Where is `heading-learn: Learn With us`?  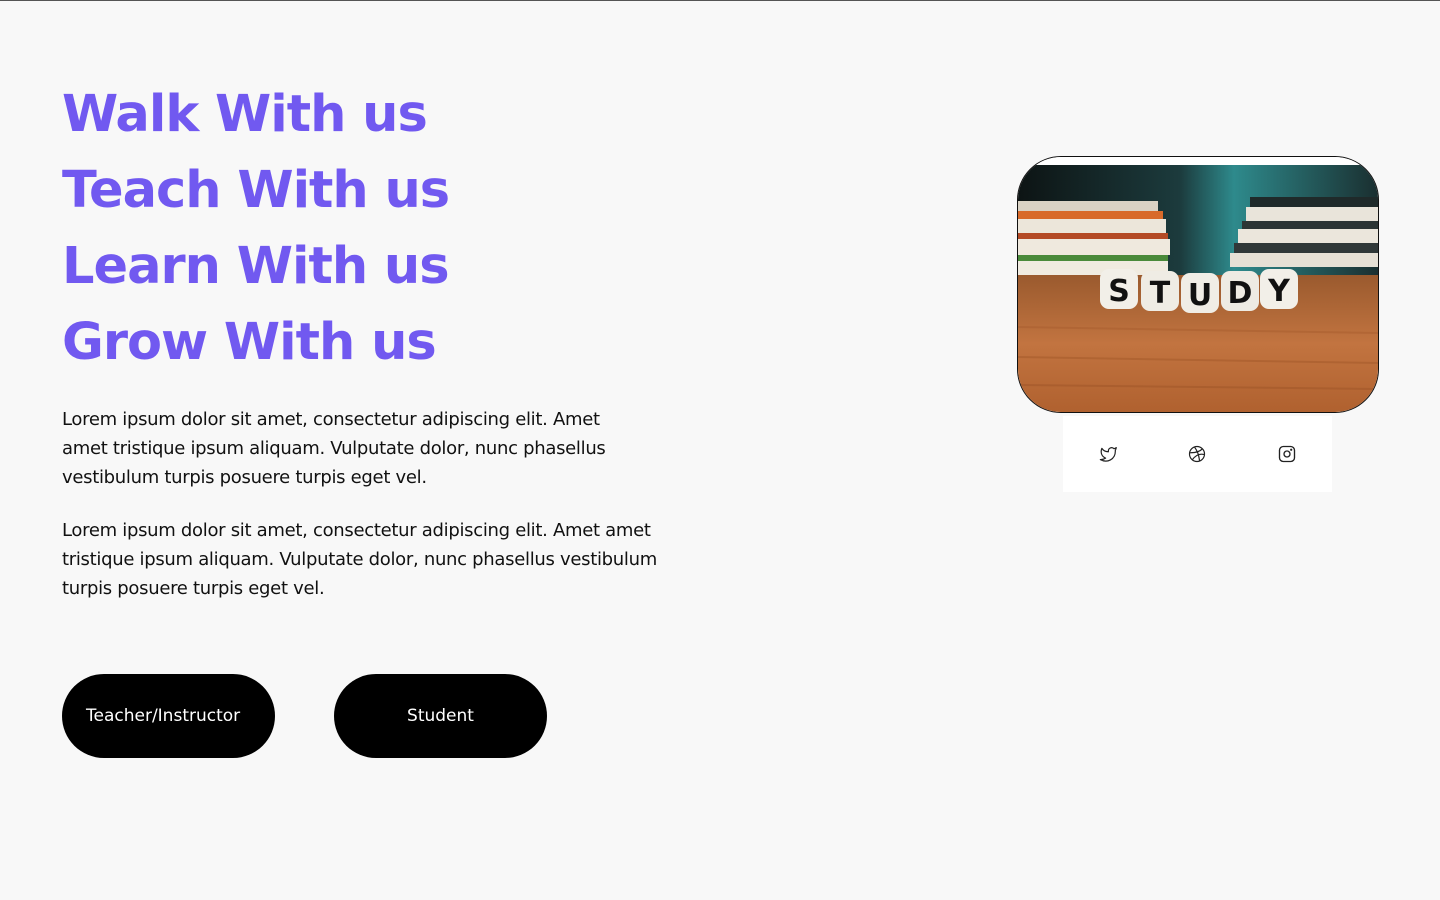 heading-learn: Learn With us is located at coordinates (256, 266).